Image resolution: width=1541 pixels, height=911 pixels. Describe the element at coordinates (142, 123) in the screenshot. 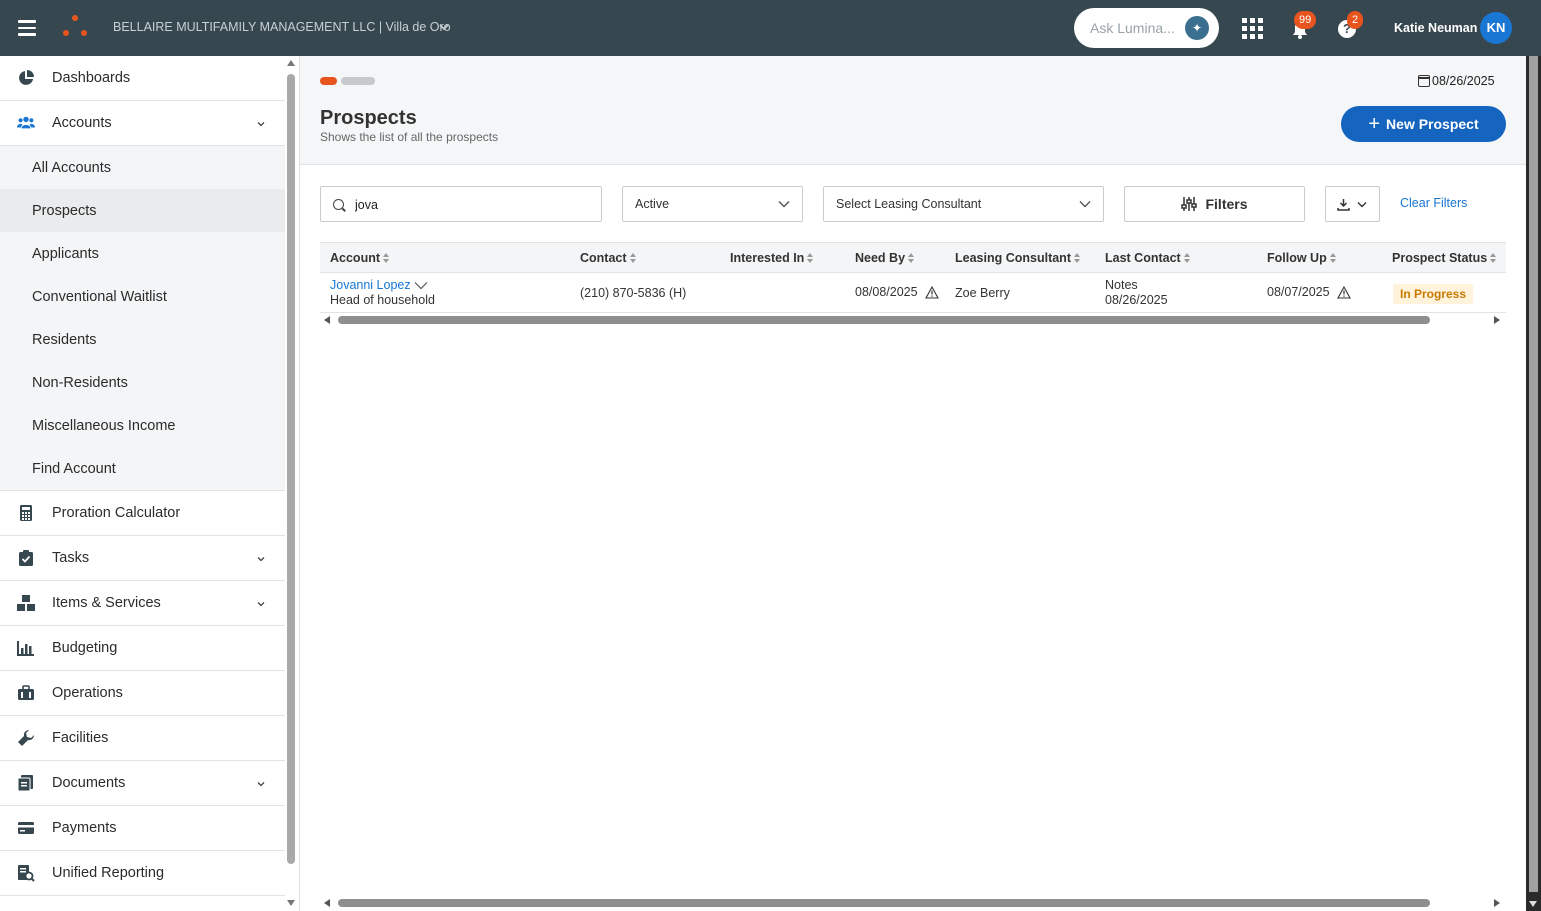

I see `sidebar-item-accounts: Accounts` at that location.